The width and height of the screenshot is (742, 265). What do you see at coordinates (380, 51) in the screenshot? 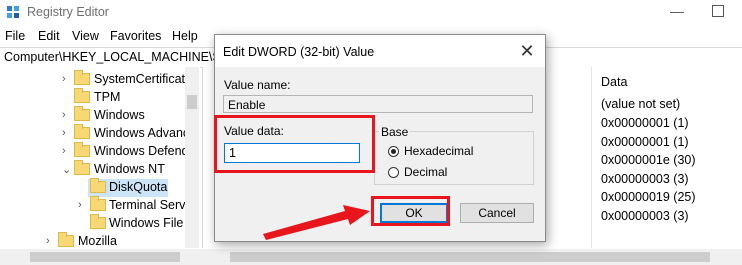
I see `dialog-title-bar: Edit DWORD (32-bit) Value ✕` at bounding box center [380, 51].